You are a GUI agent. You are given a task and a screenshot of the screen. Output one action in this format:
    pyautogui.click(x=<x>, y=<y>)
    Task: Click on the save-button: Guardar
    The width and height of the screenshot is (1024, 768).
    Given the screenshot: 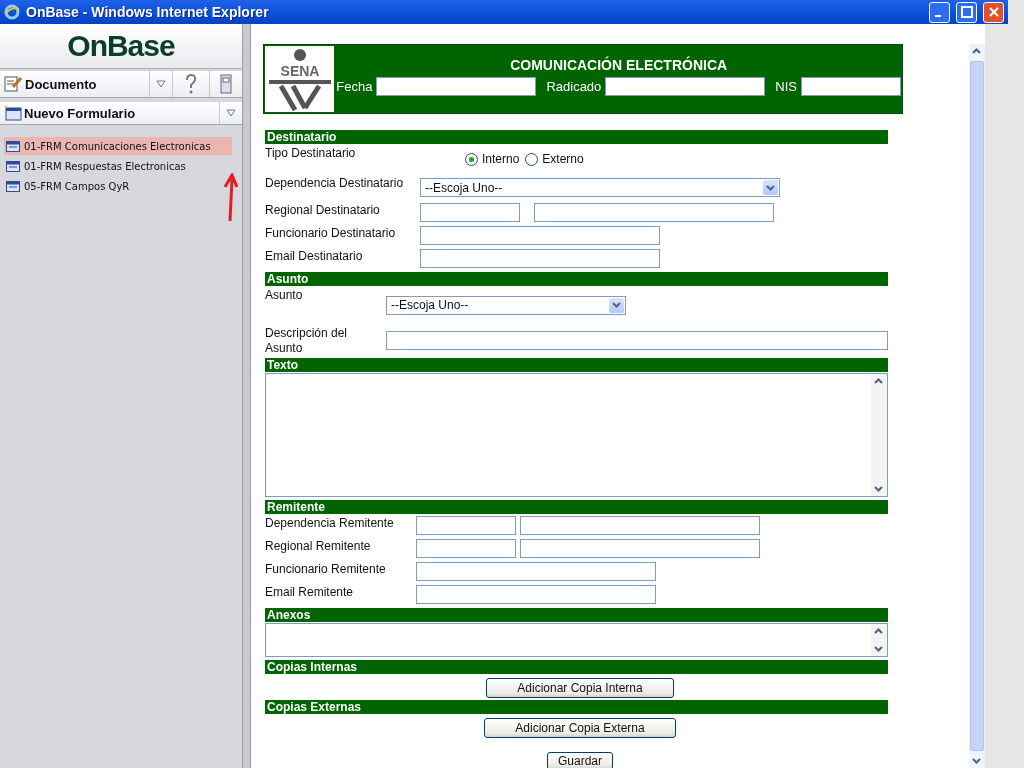 What is the action you would take?
    pyautogui.click(x=580, y=760)
    